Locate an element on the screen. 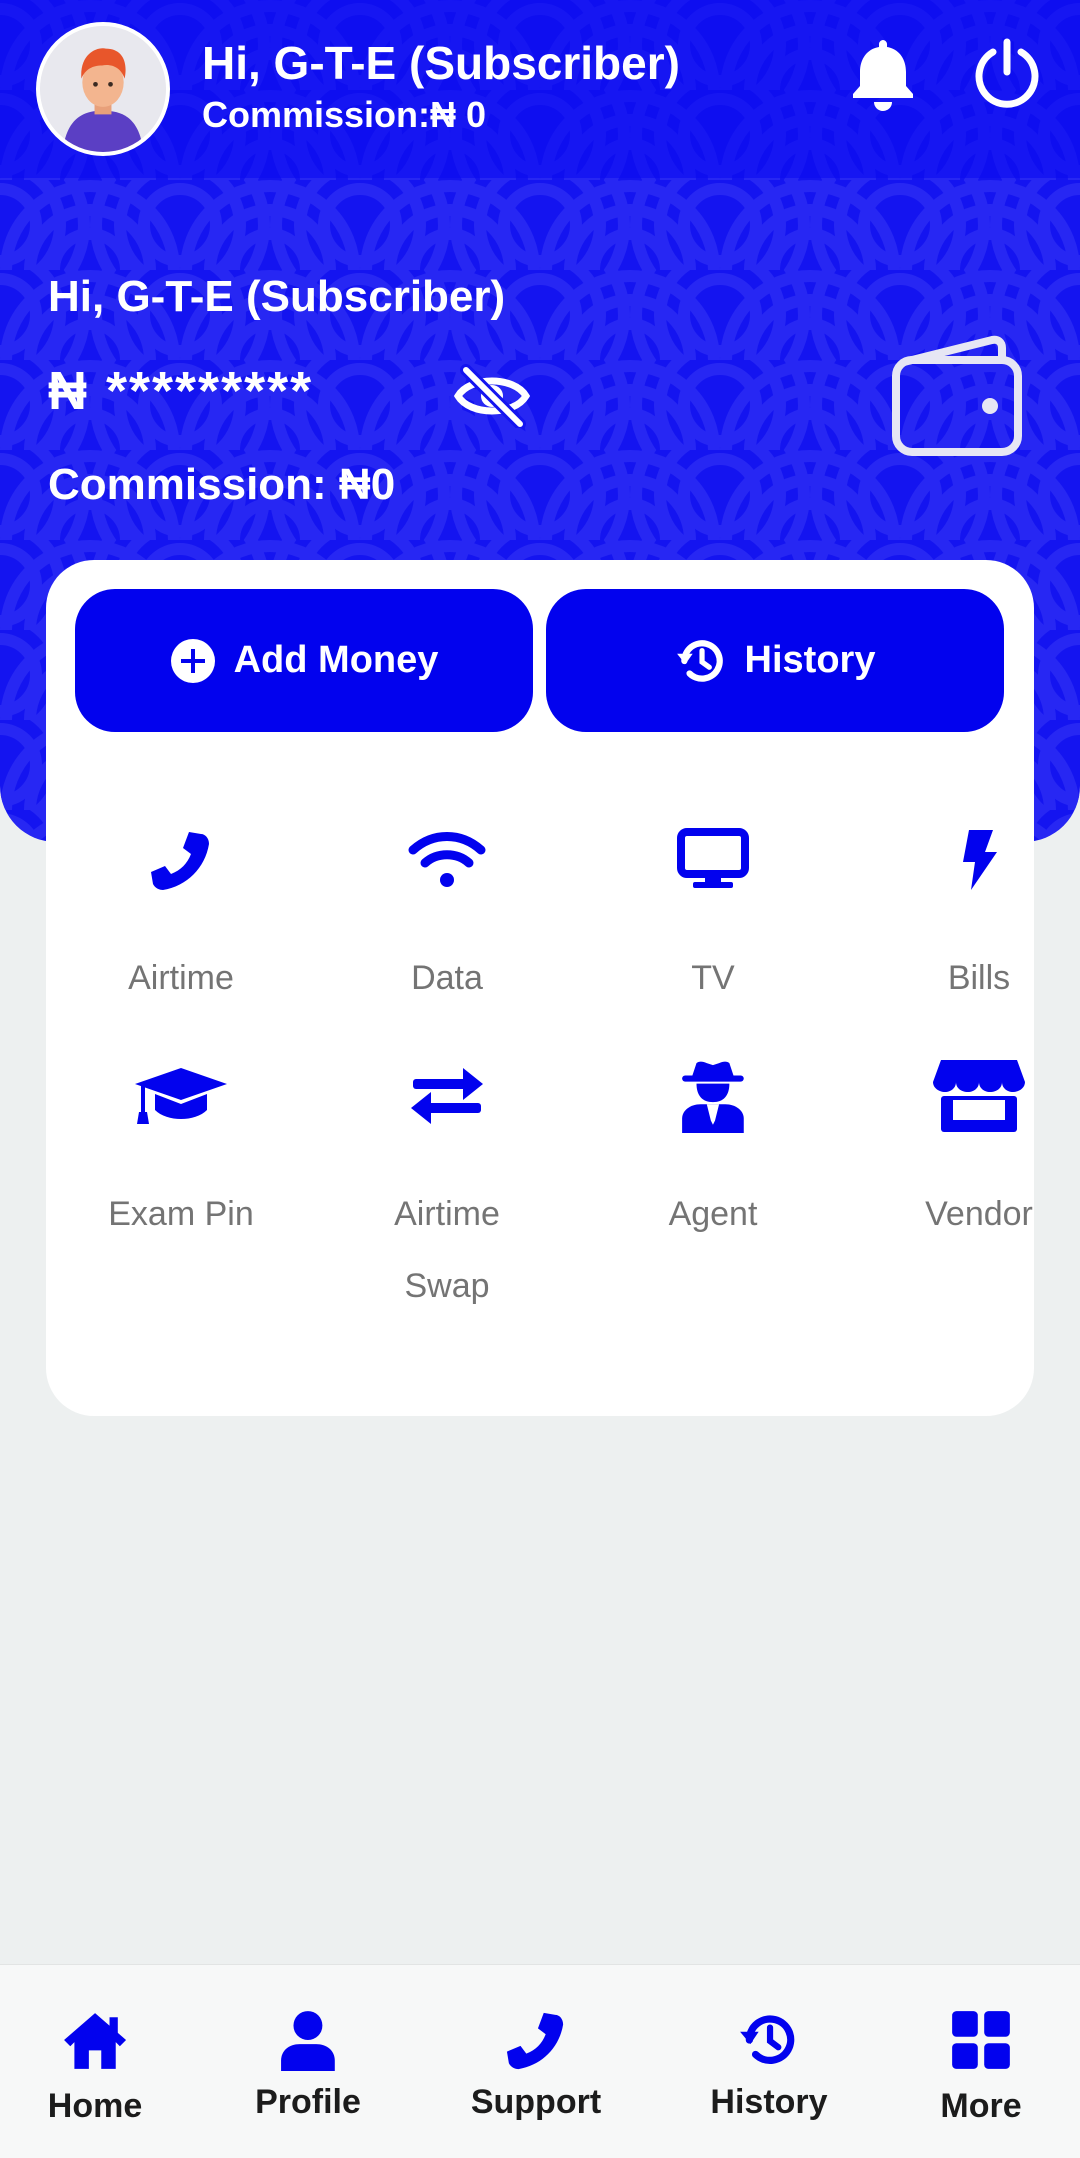 This screenshot has height=2158, width=1080. add-money-button: Add Money is located at coordinates (304, 660).